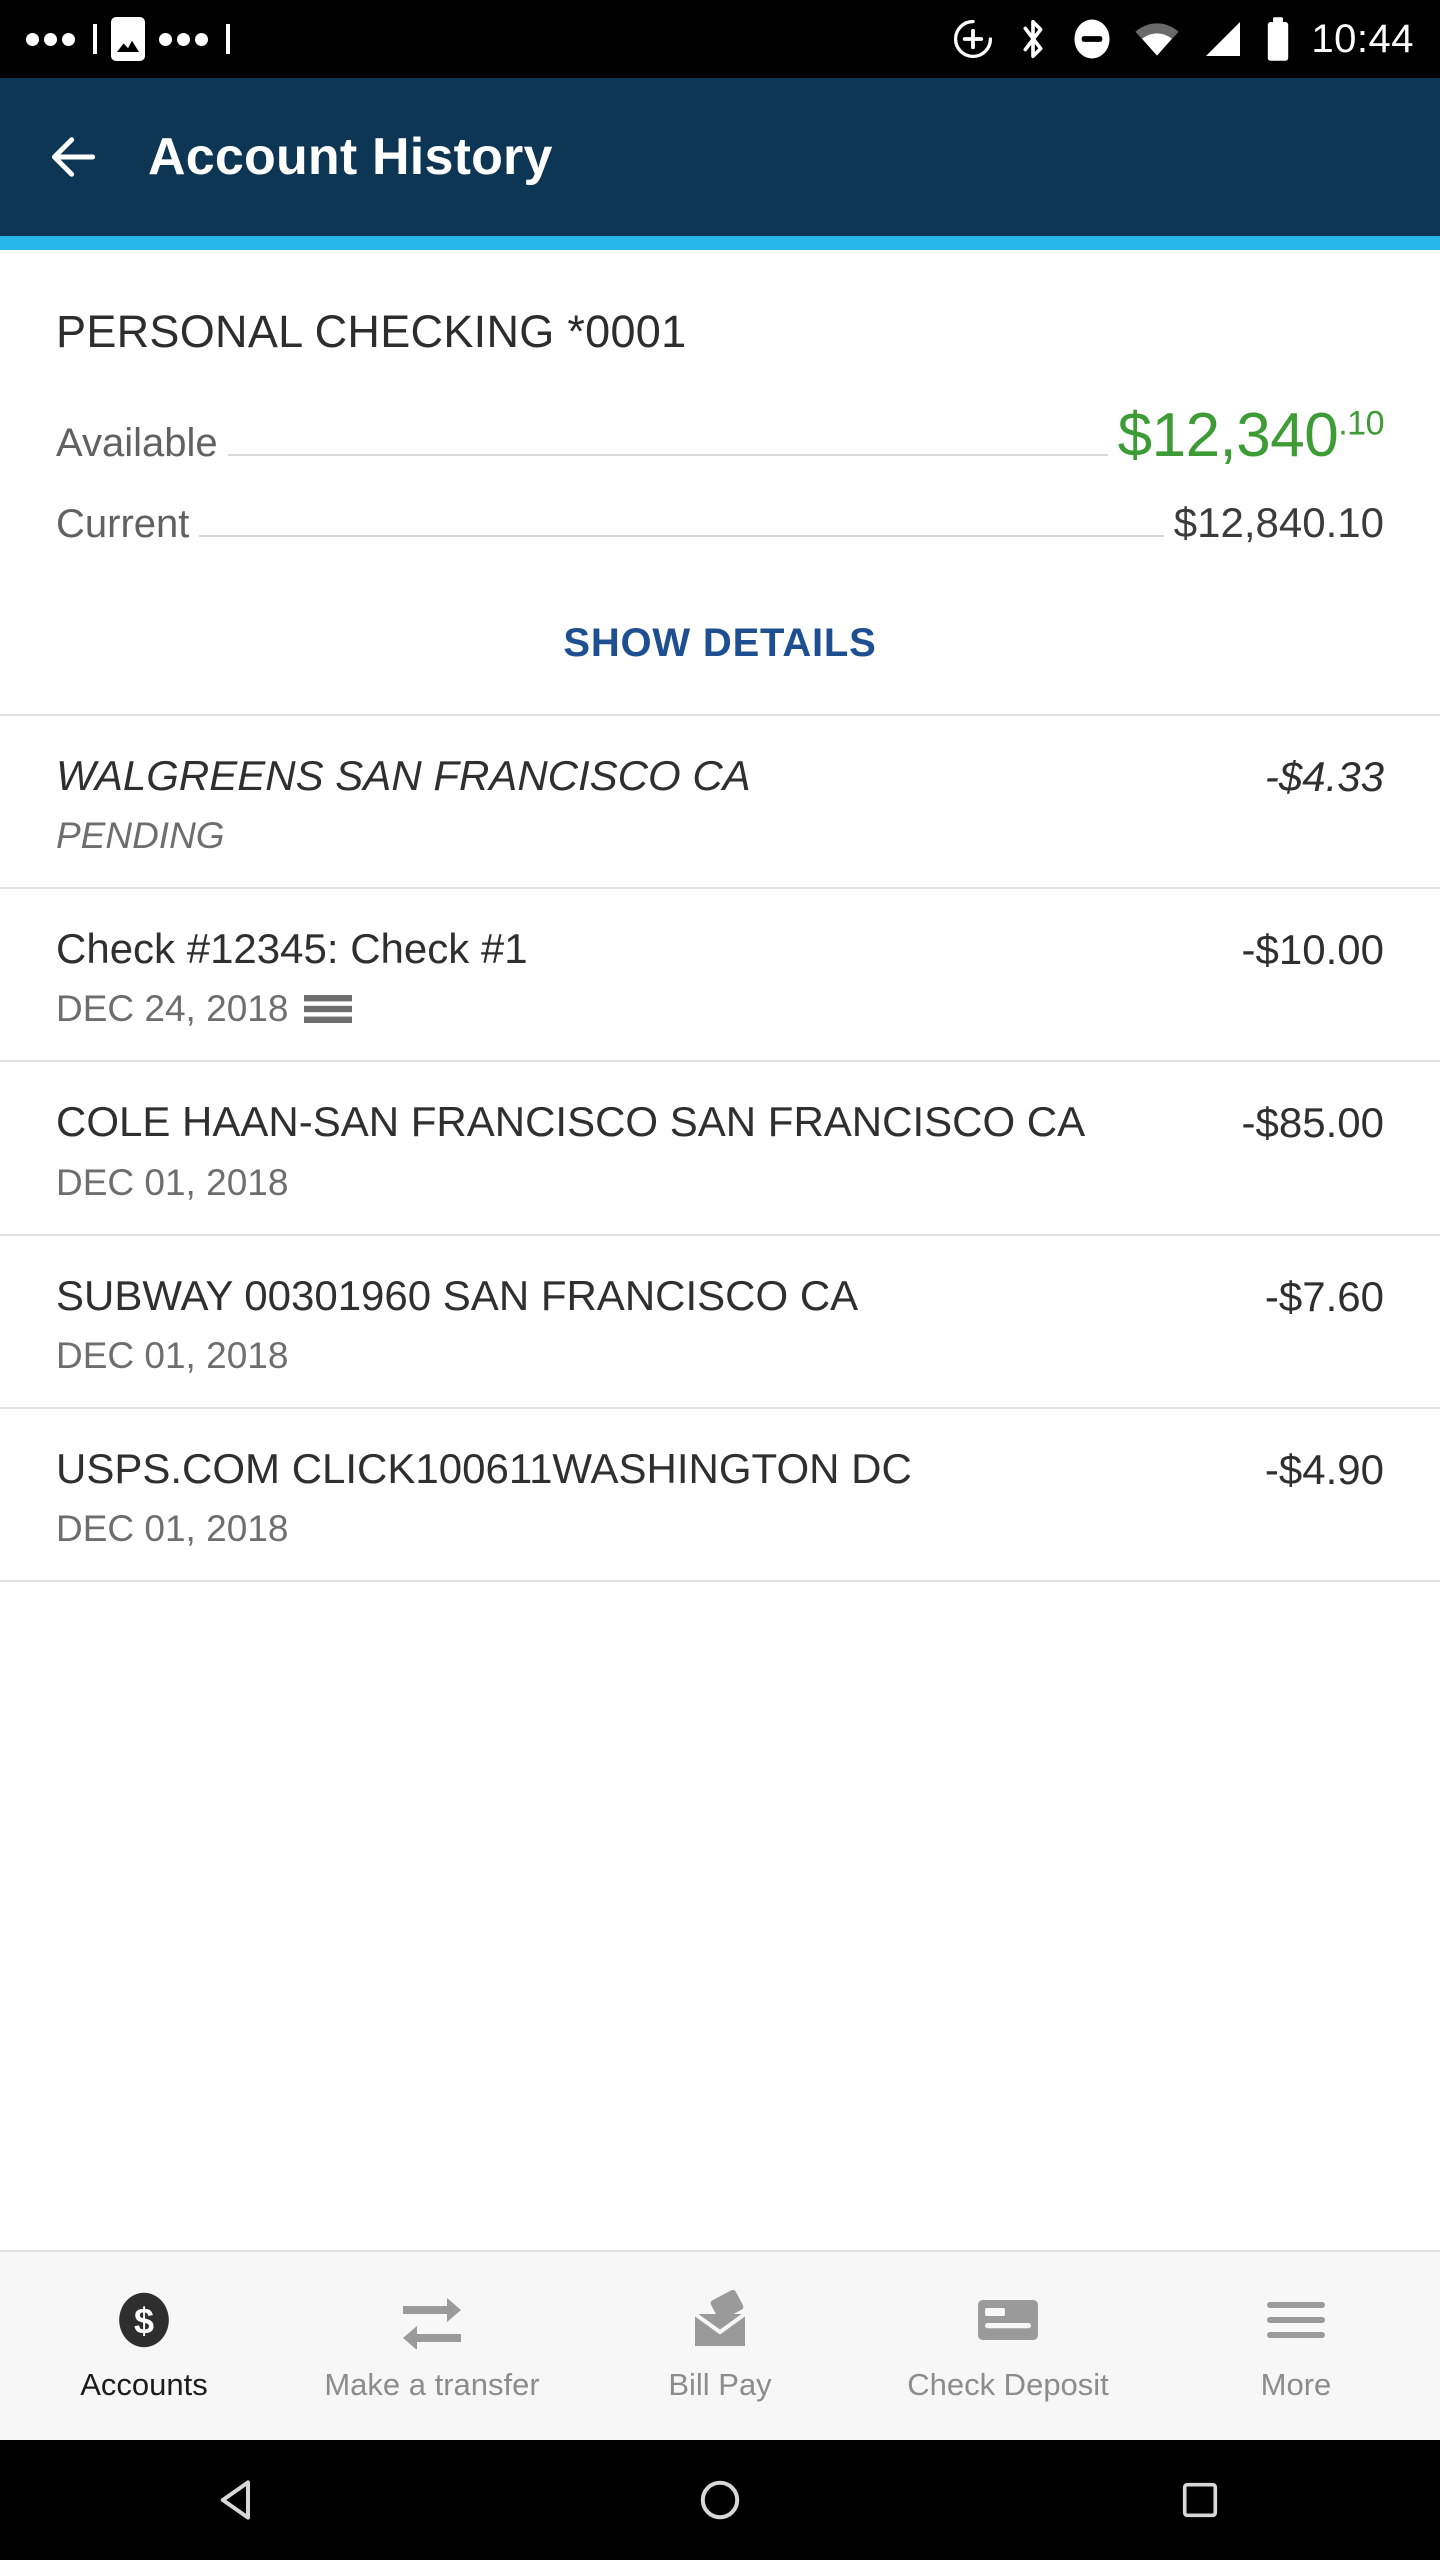  Describe the element at coordinates (1324, 776) in the screenshot. I see `transaction-amount: -$4.33` at that location.